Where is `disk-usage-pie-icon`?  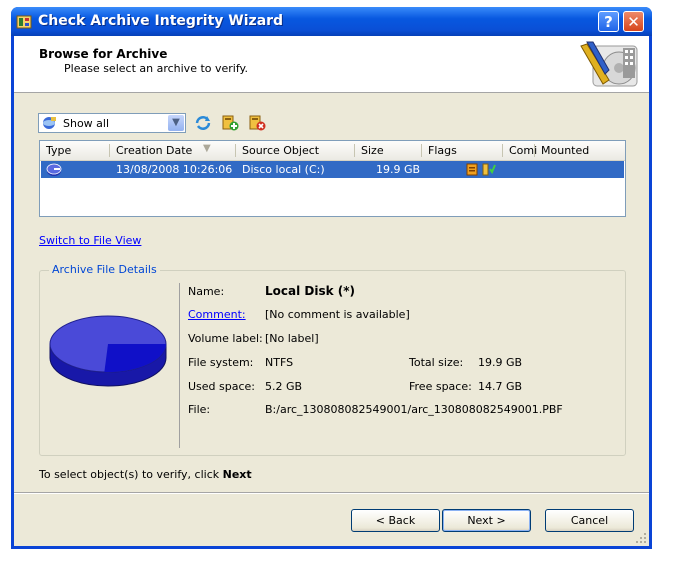 disk-usage-pie-icon is located at coordinates (108, 351).